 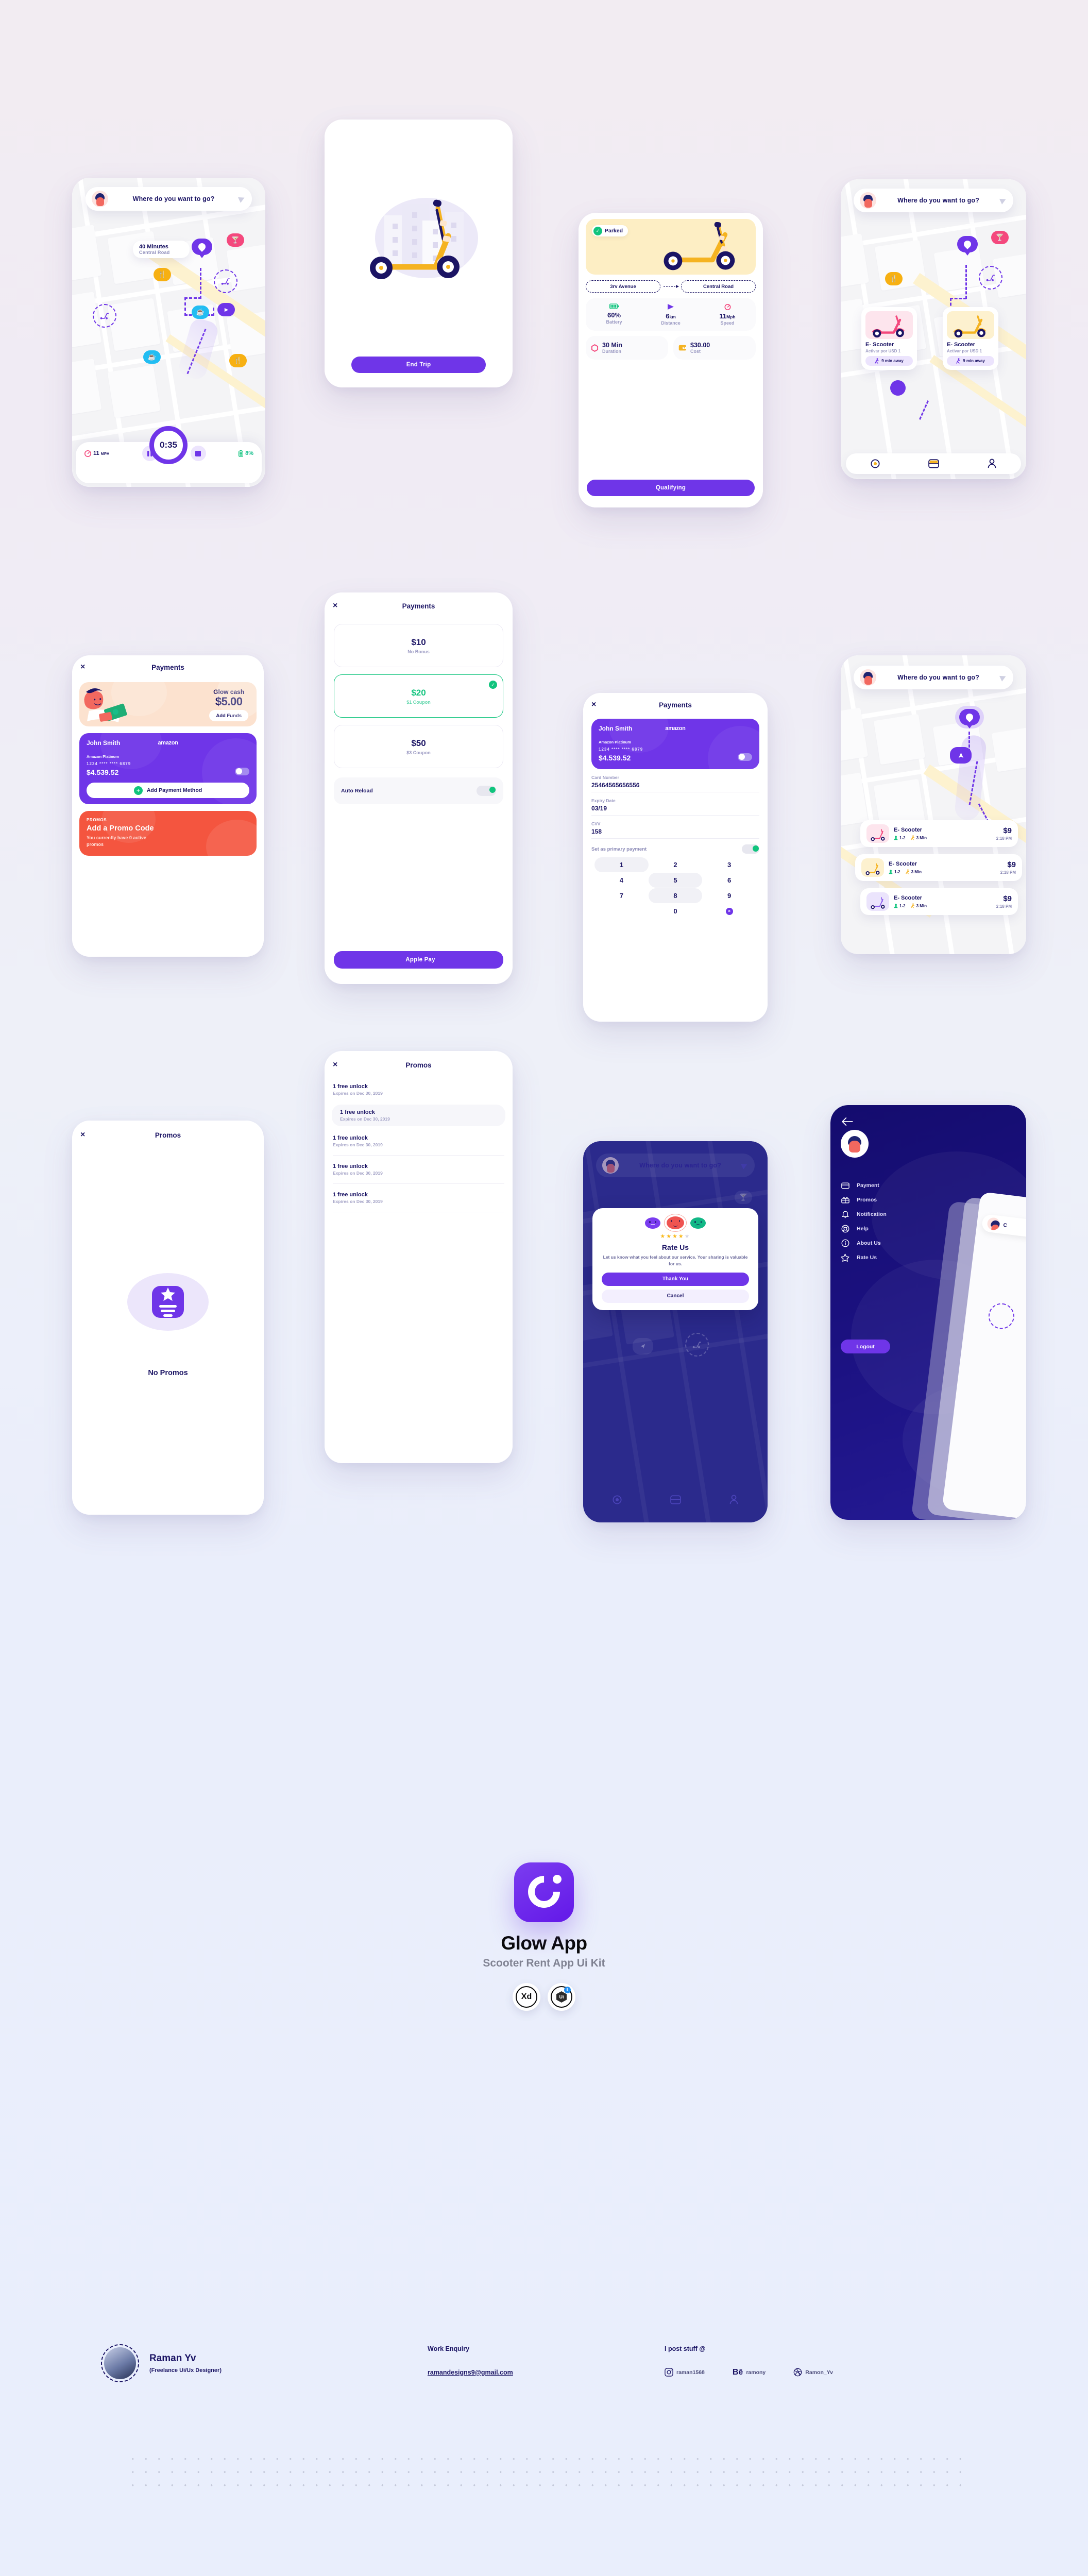 I want to click on expiry-date-field: Expiry Date 03/19, so click(x=675, y=807).